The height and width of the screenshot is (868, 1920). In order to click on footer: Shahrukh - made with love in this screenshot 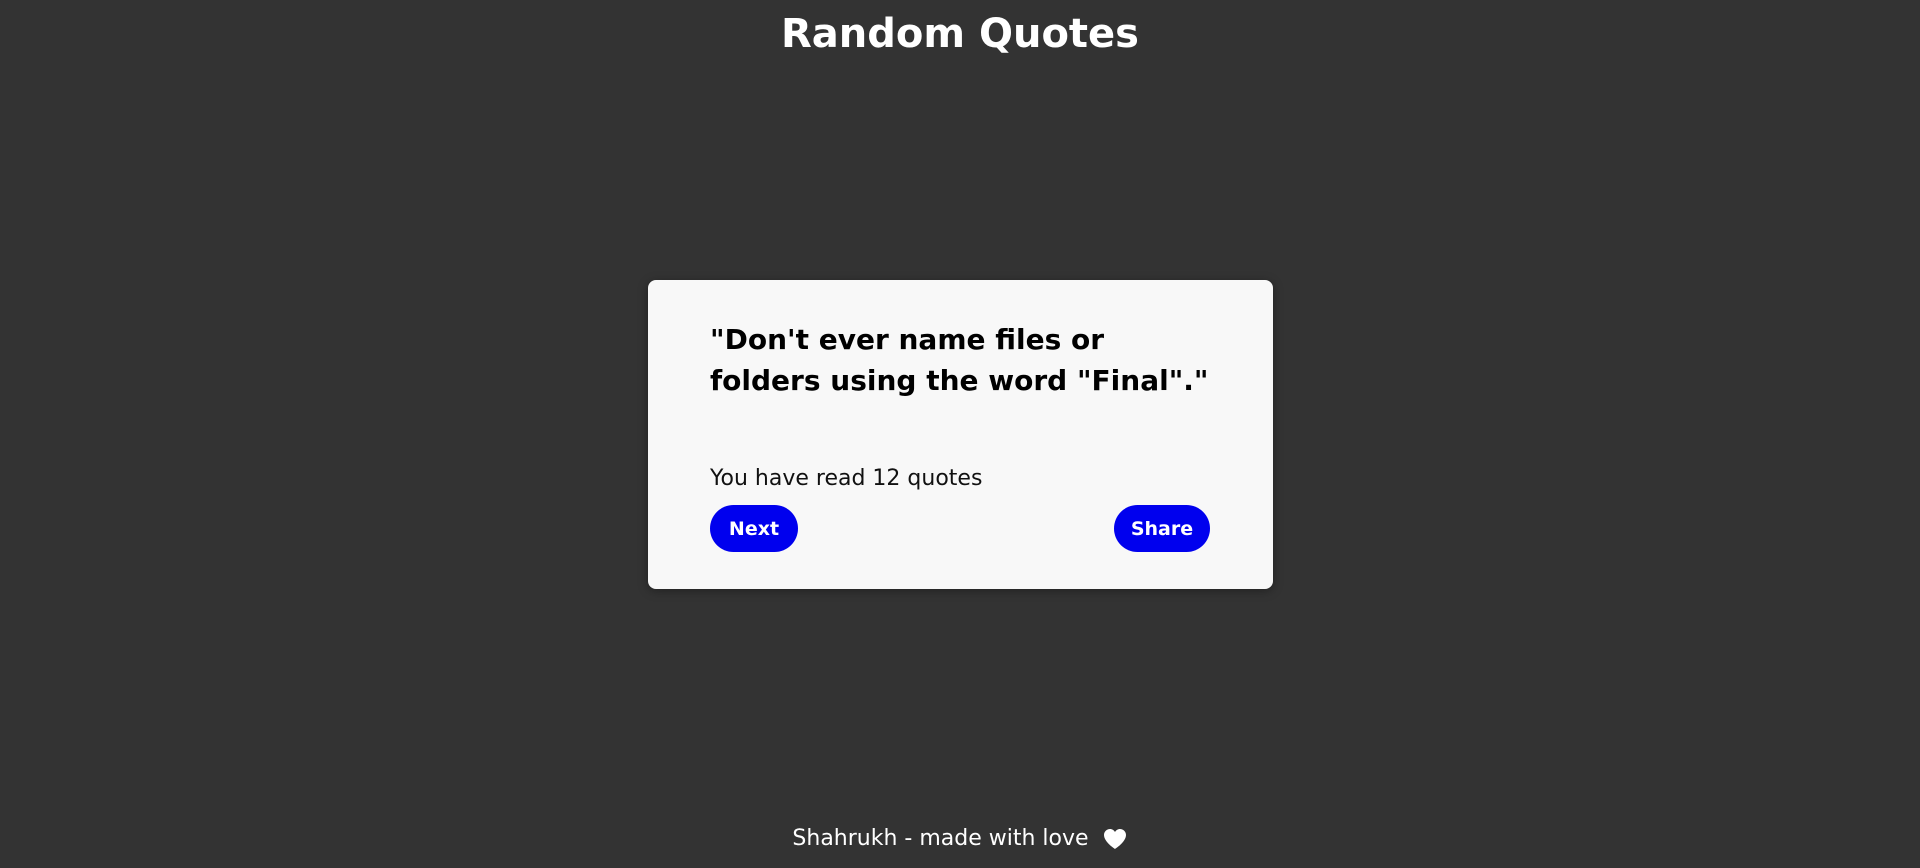, I will do `click(960, 839)`.